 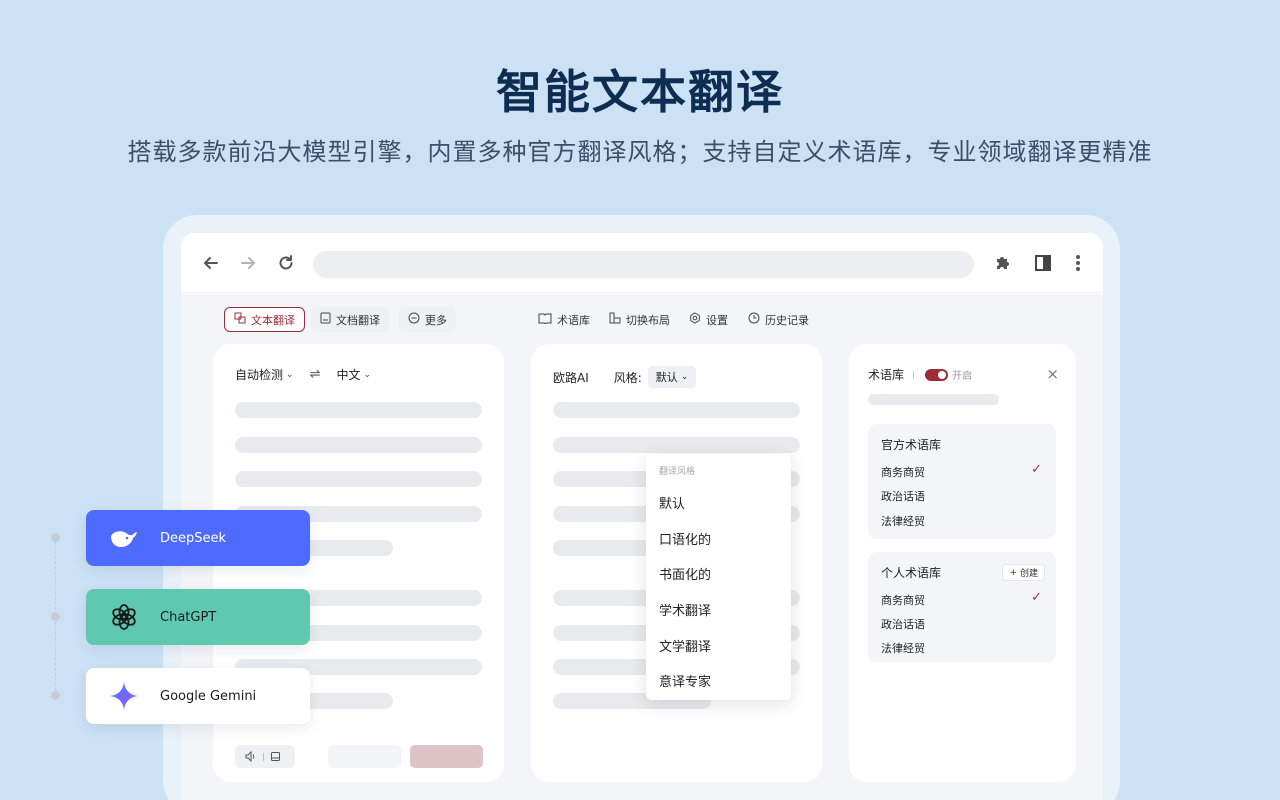 What do you see at coordinates (1028, 574) in the screenshot?
I see `create-label: 创建` at bounding box center [1028, 574].